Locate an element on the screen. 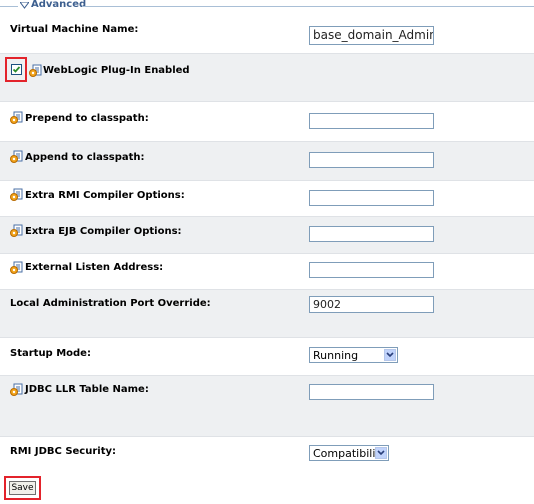  startup-mode-label: Startup Mode: is located at coordinates (50, 353).